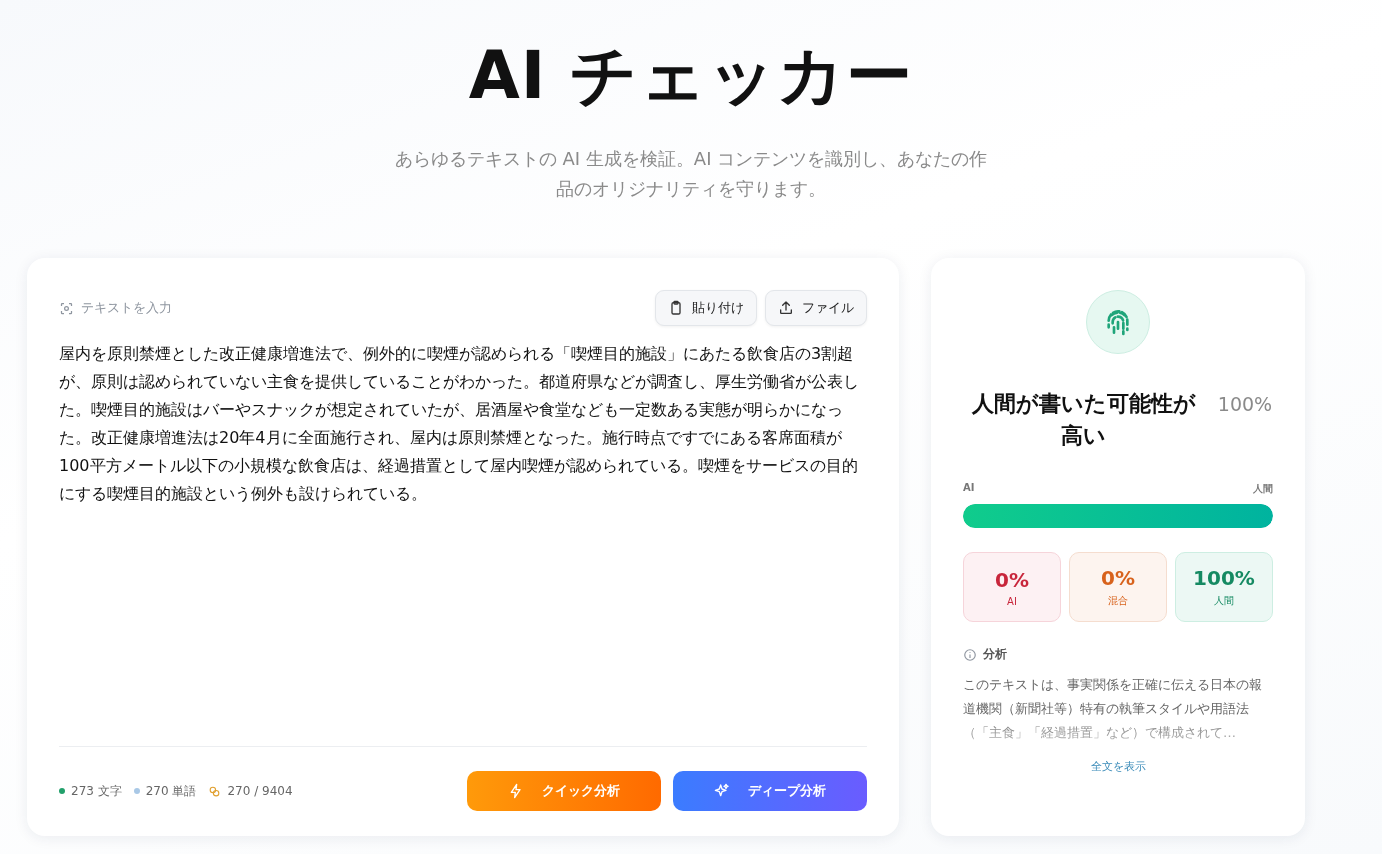  Describe the element at coordinates (970, 654) in the screenshot. I see `info-icon` at that location.